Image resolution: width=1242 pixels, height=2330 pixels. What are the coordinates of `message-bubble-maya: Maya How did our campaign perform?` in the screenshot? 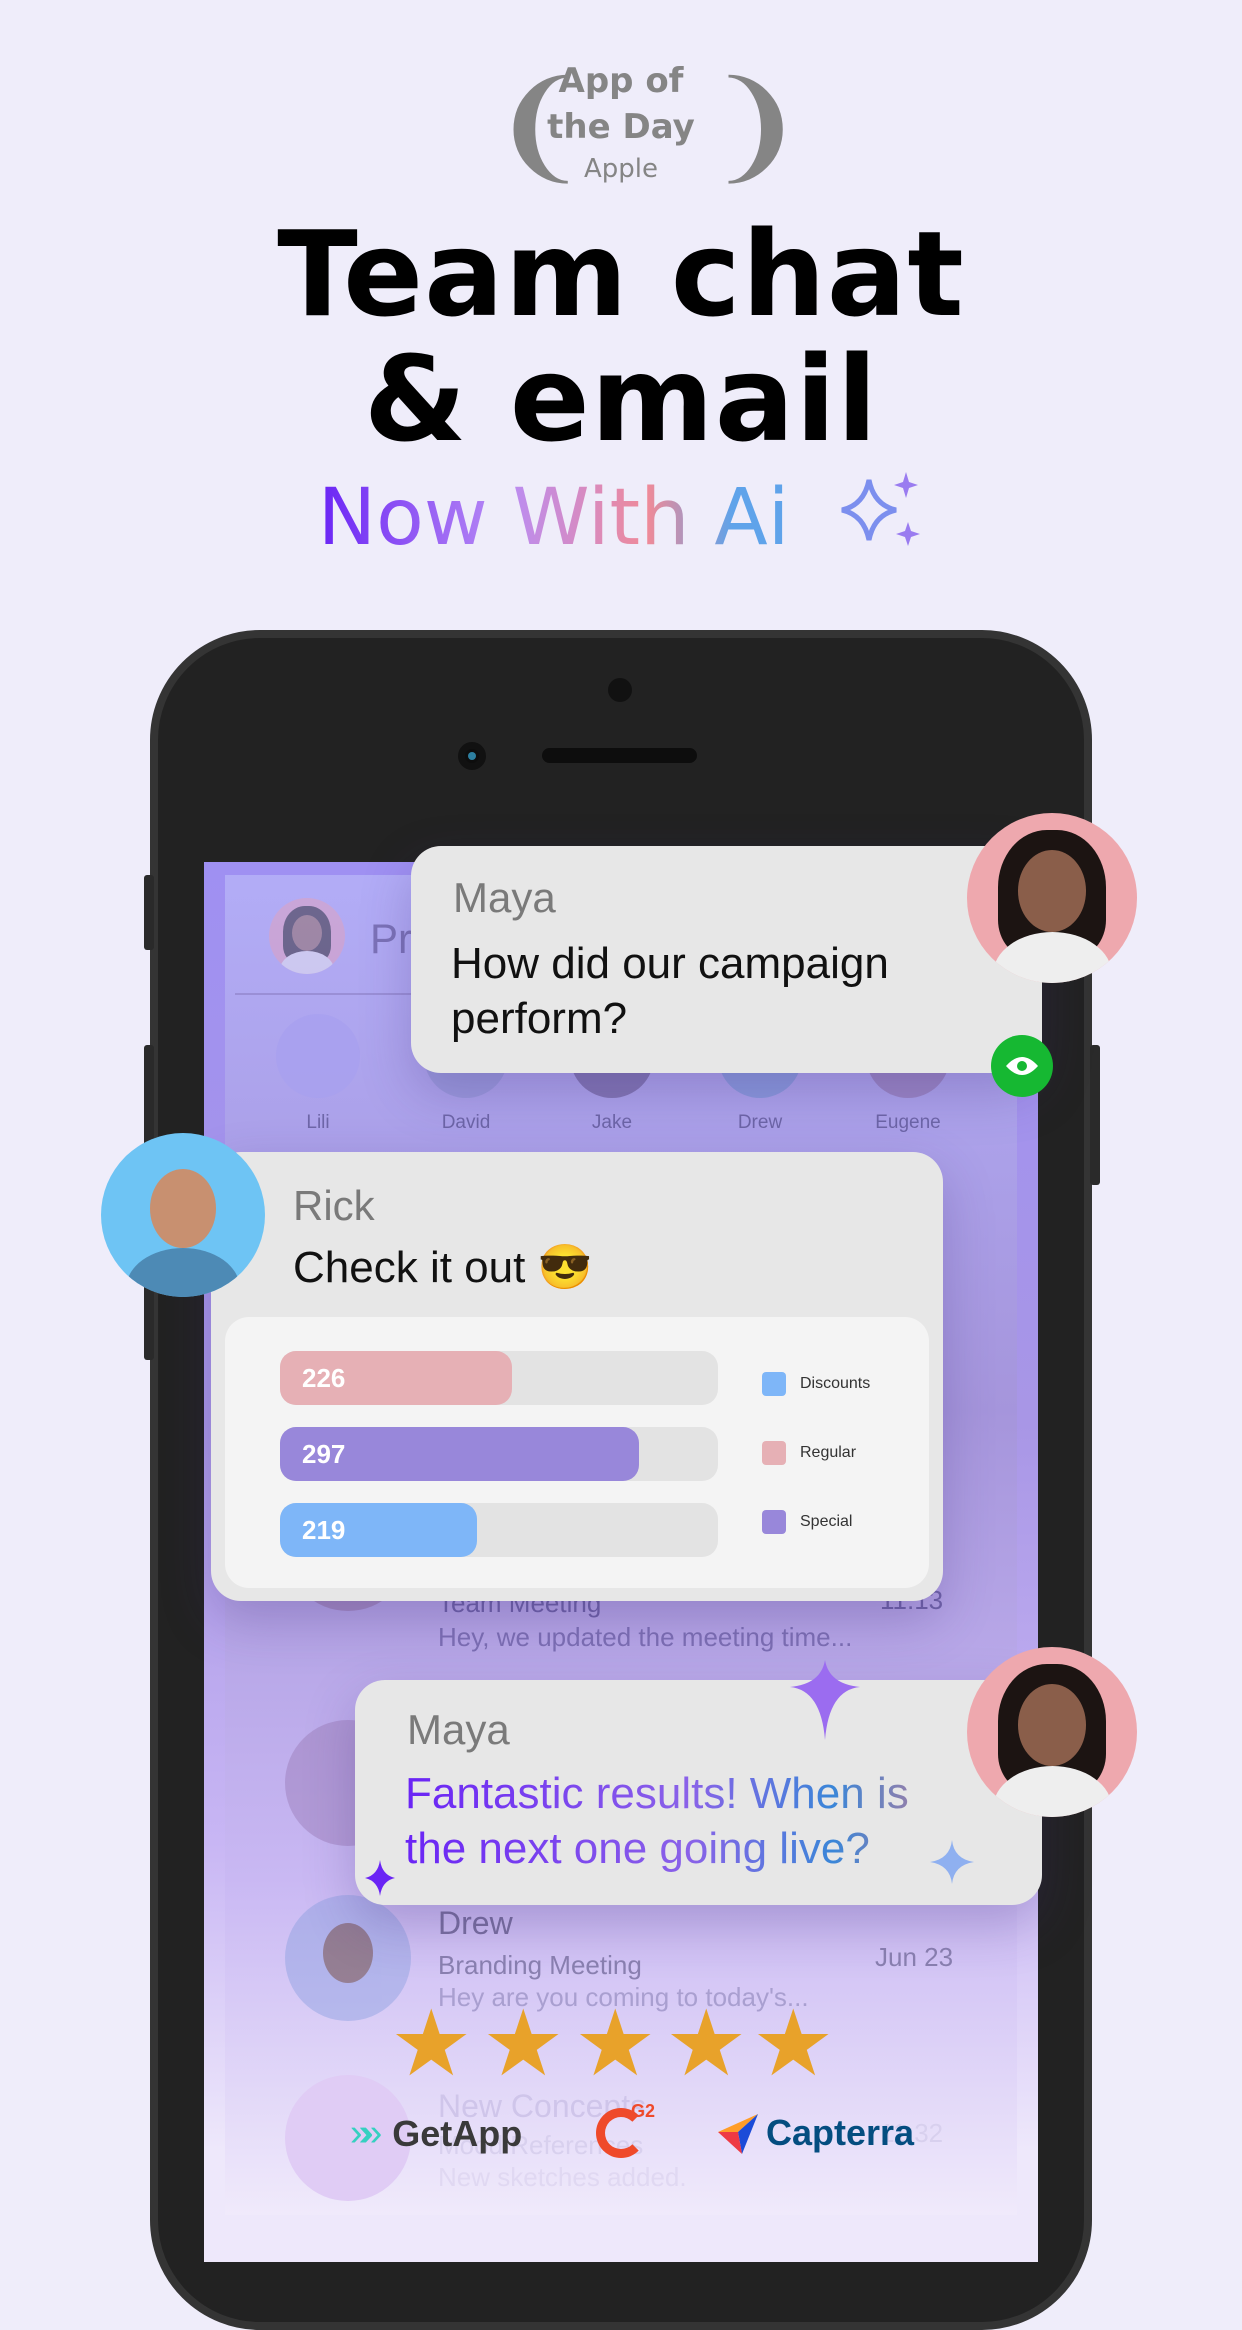 It's located at (726, 959).